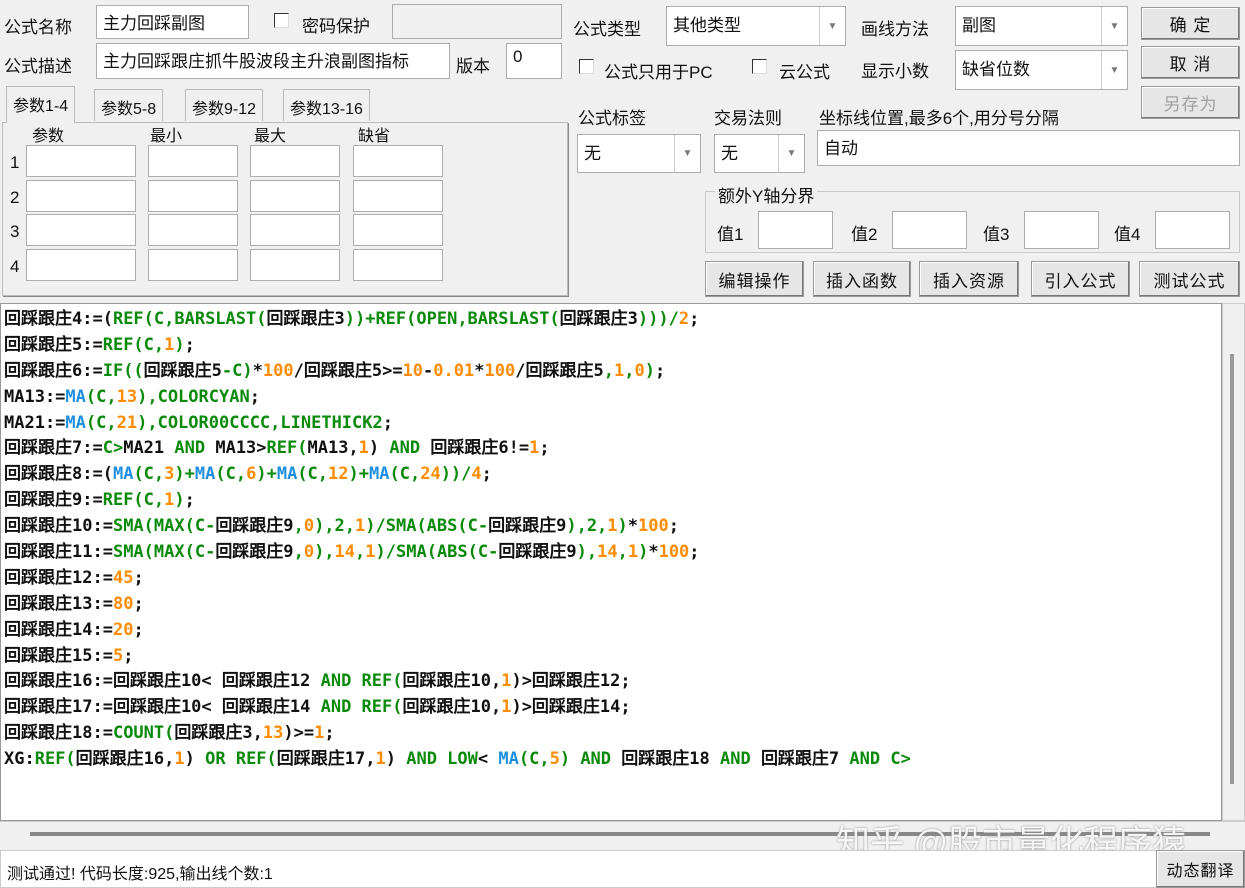  Describe the element at coordinates (189, 319) in the screenshot. I see `code-token: REF(C,BARSLAST(` at that location.